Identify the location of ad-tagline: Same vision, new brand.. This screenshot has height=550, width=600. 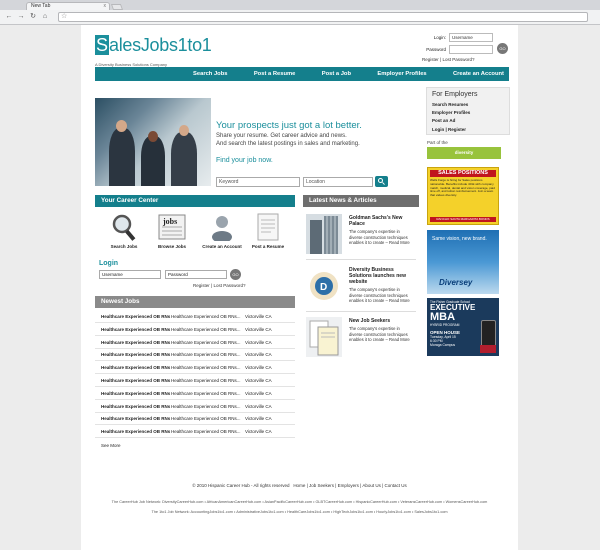
(459, 239).